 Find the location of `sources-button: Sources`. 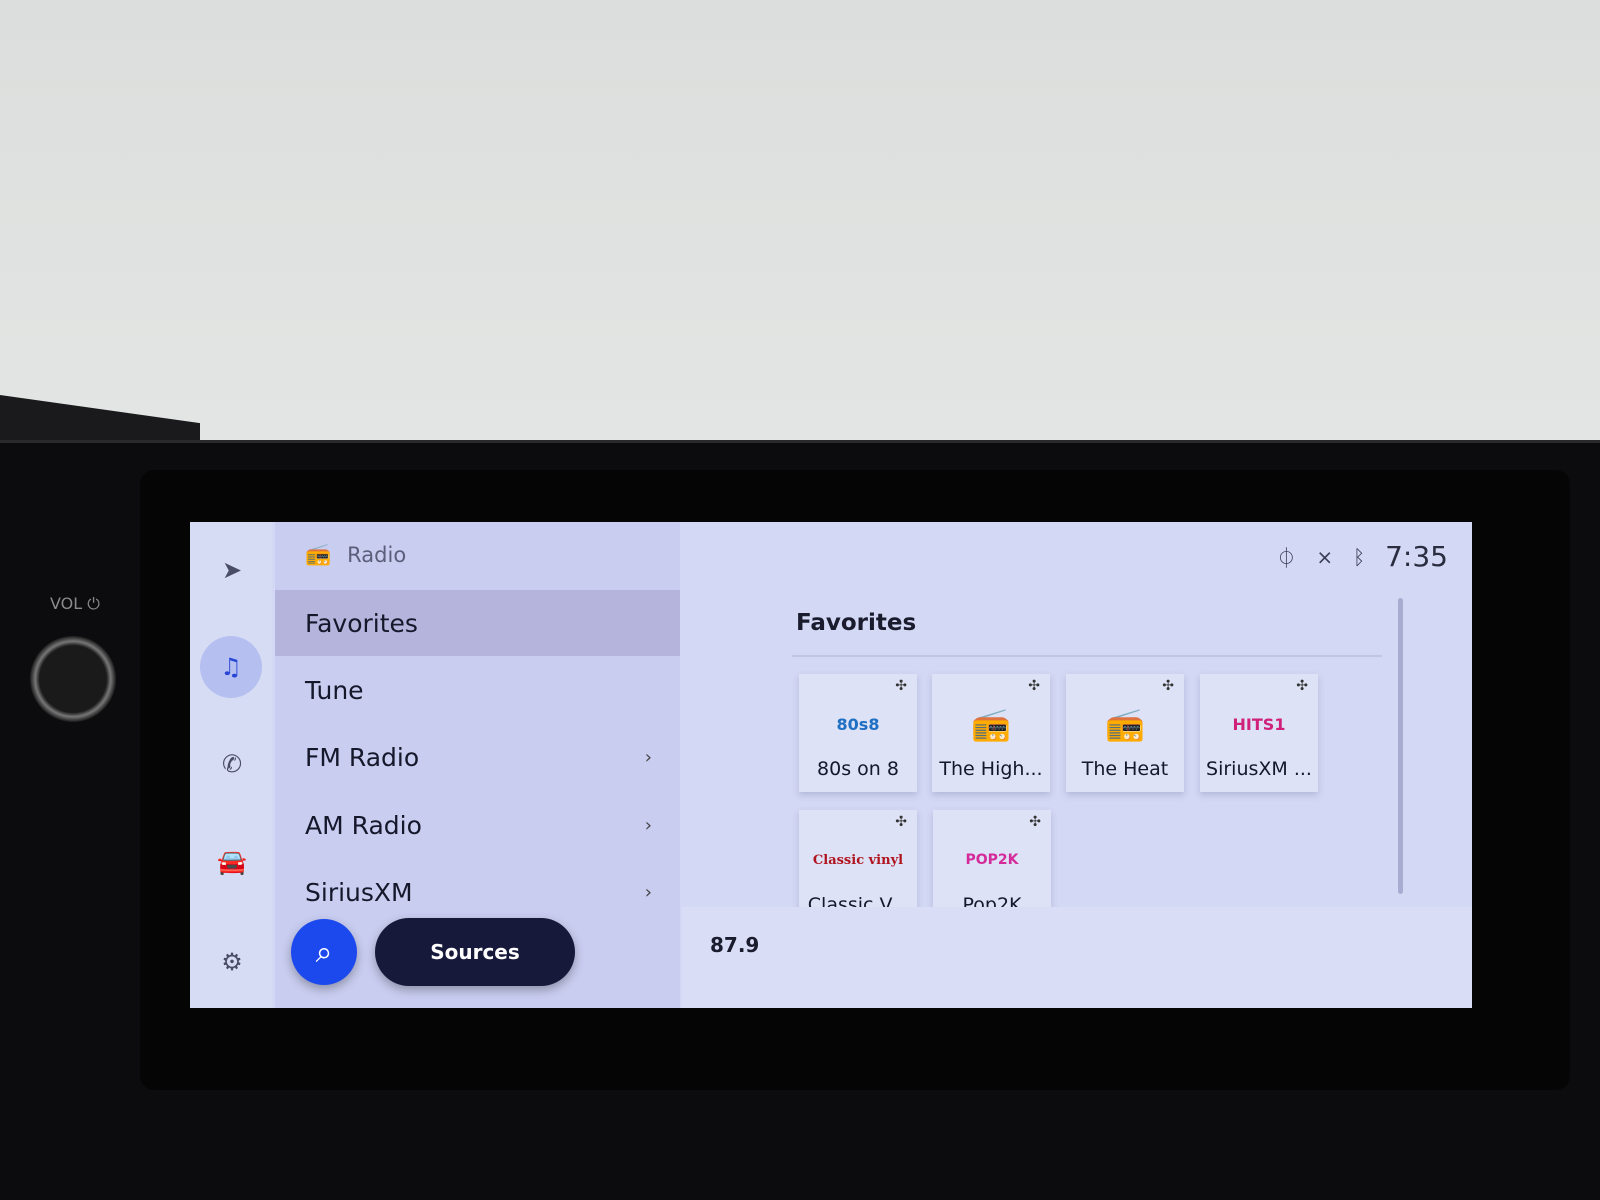

sources-button: Sources is located at coordinates (475, 952).